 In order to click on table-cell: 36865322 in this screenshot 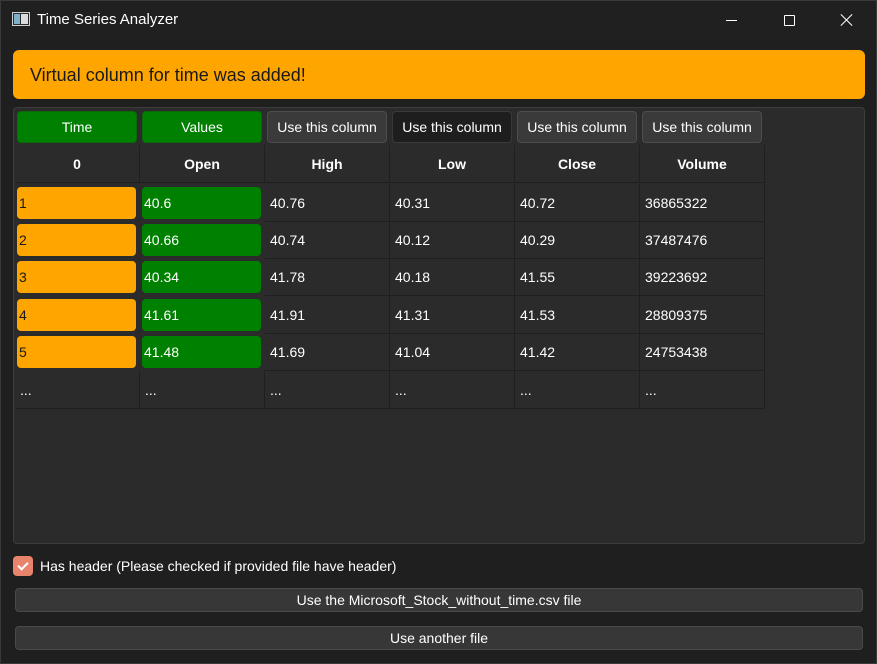, I will do `click(702, 203)`.